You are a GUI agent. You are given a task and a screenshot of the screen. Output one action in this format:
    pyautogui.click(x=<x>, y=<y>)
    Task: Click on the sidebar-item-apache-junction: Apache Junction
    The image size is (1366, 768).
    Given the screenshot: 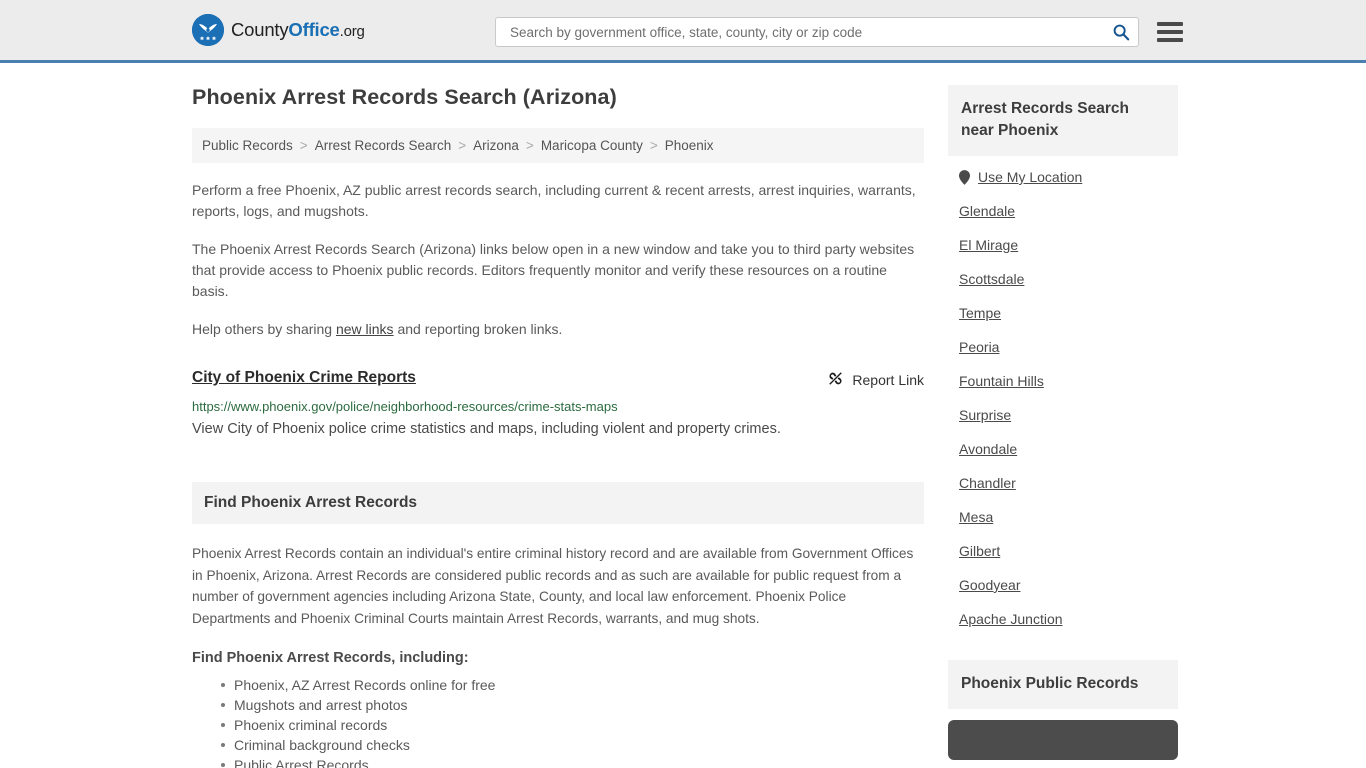 What is the action you would take?
    pyautogui.click(x=1068, y=619)
    